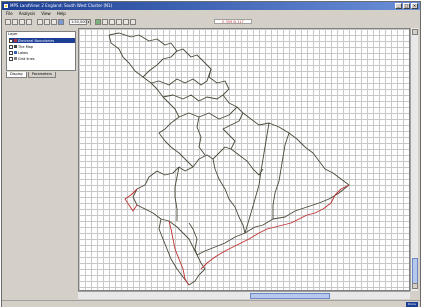  What do you see at coordinates (211, 21) in the screenshot?
I see `toolbar: 1:50,000 ▾` at bounding box center [211, 21].